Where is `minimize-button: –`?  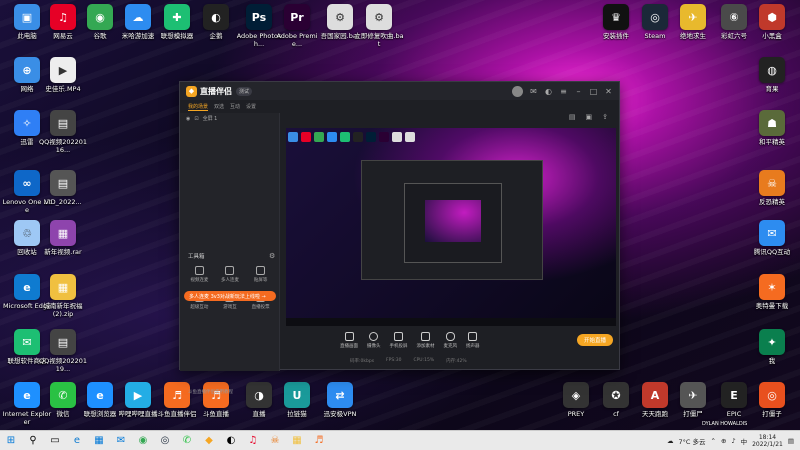
minimize-button: – is located at coordinates (578, 91).